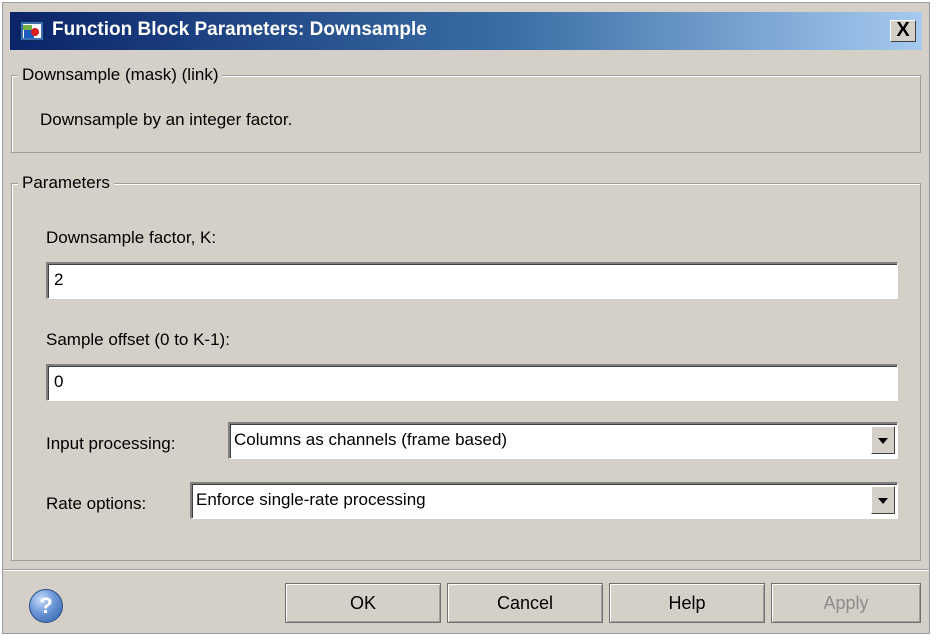 The width and height of the screenshot is (938, 640). I want to click on question-circle-icon: ?, so click(46, 606).